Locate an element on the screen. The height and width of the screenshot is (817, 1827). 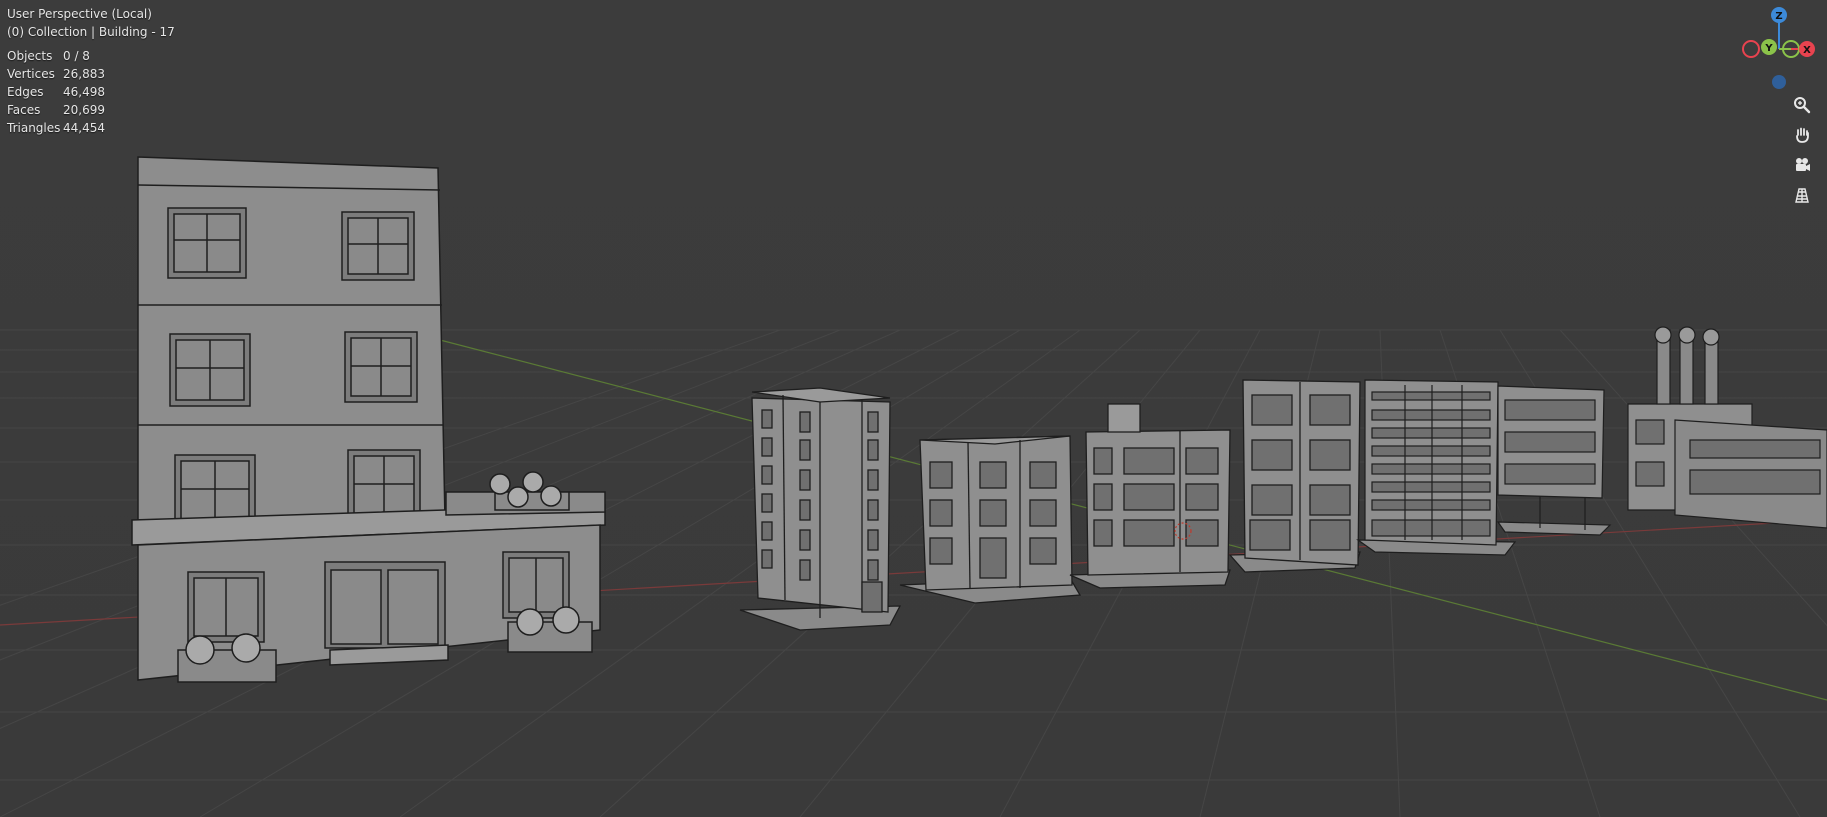
gizmo-neg-z is located at coordinates (1779, 82).